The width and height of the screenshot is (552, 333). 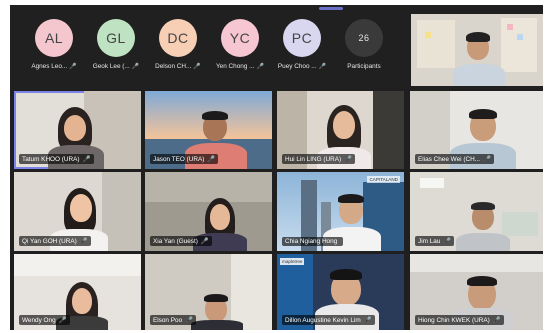 What do you see at coordinates (311, 241) in the screenshot?
I see `participant-name: Chia Ngiang Hong` at bounding box center [311, 241].